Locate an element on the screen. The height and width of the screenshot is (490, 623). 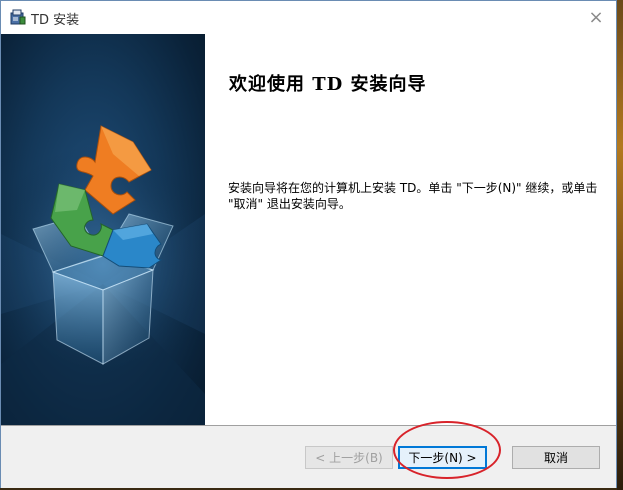
close-icon: × is located at coordinates (596, 17).